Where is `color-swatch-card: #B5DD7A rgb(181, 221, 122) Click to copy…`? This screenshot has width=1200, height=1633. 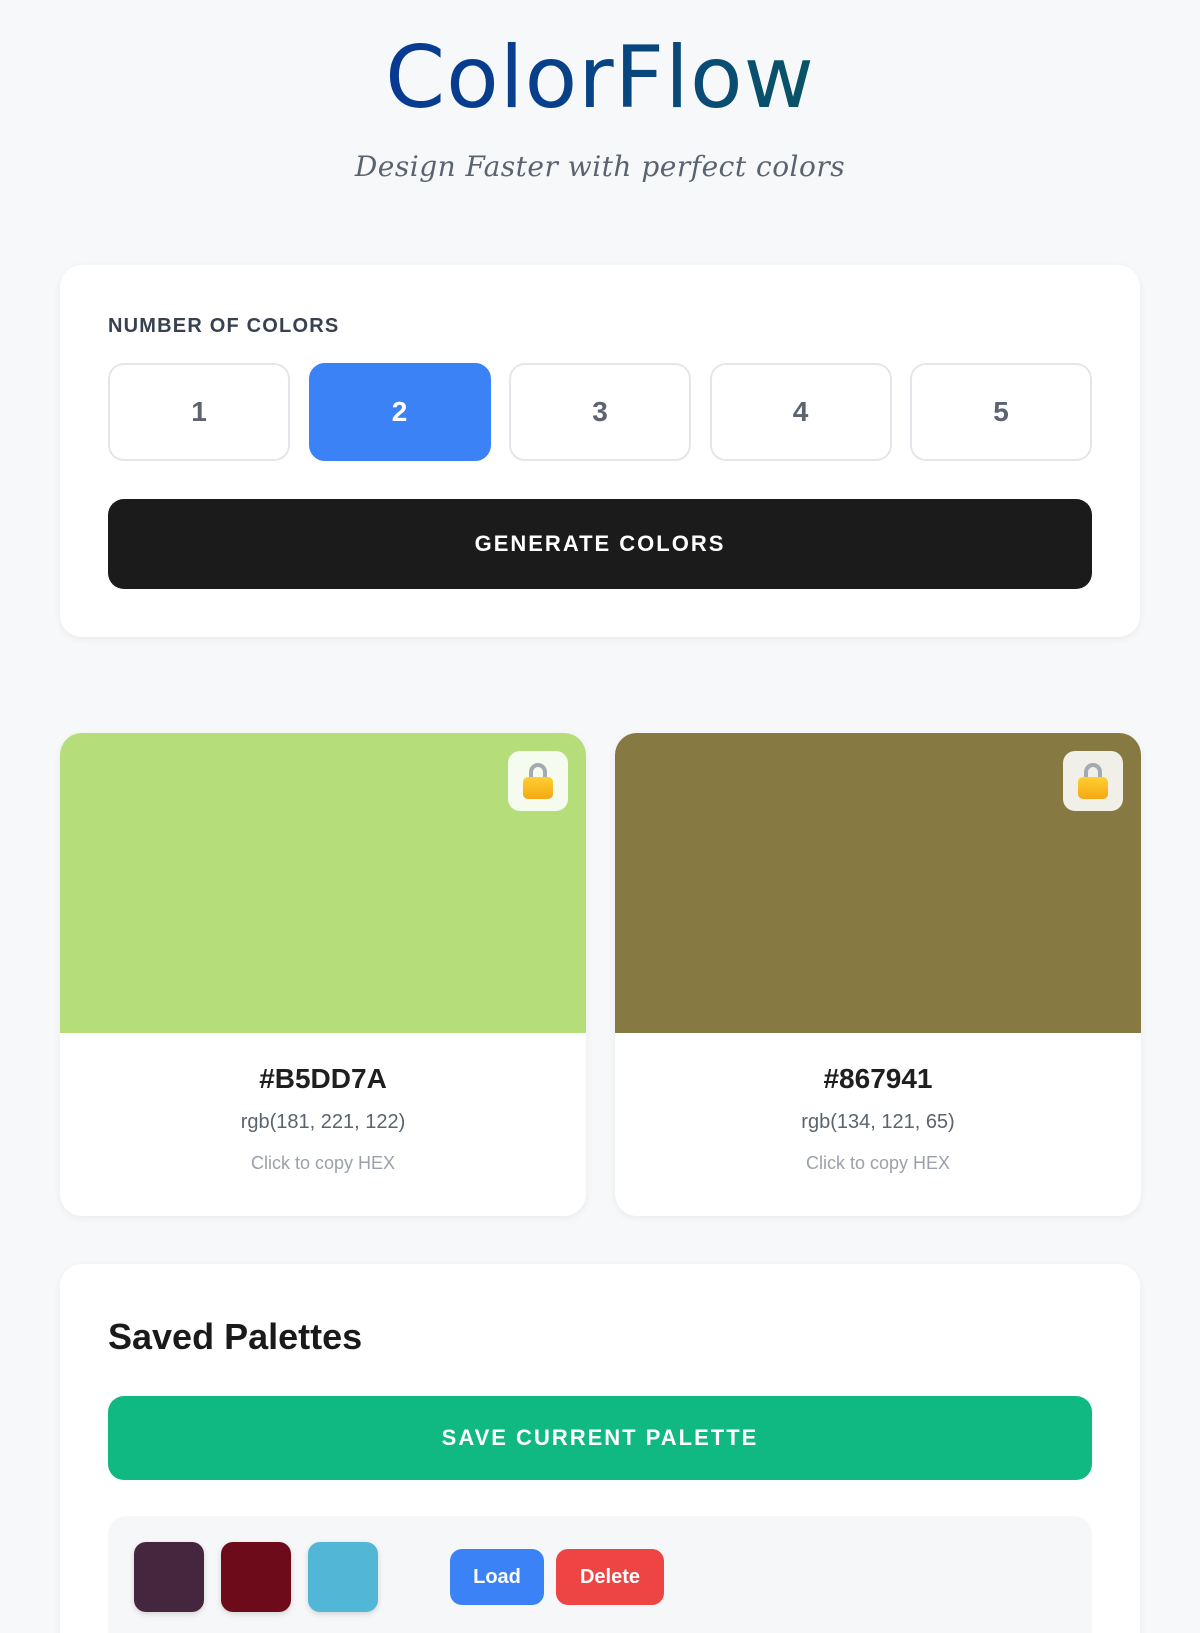
color-swatch-card: #B5DD7A rgb(181, 221, 122) Click to copy… is located at coordinates (323, 974).